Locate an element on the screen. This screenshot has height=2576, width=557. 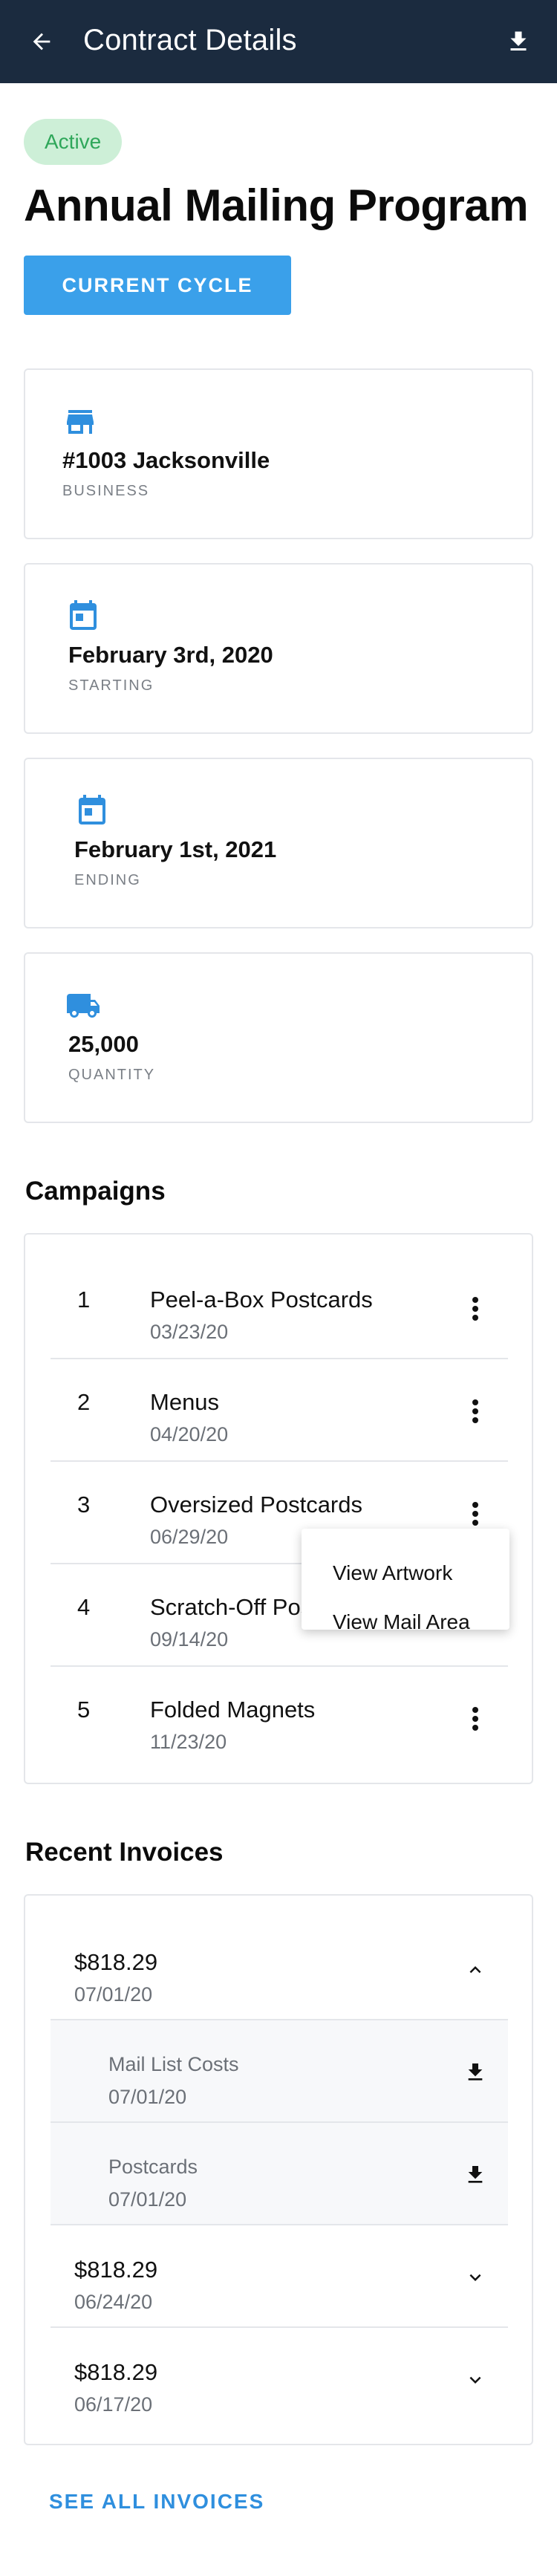
campaign-number: 2 is located at coordinates (84, 1402).